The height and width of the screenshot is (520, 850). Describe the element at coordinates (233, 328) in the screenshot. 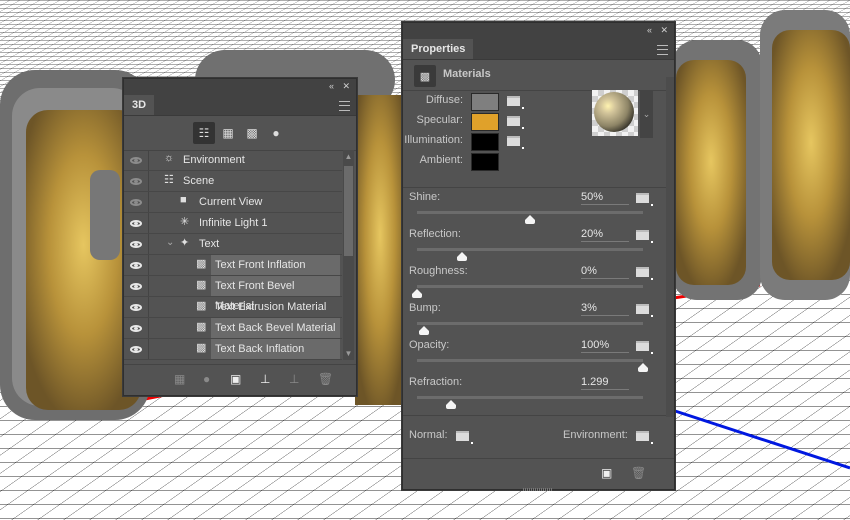

I see `layer-row: ▩ Text Back Bevel Material` at that location.